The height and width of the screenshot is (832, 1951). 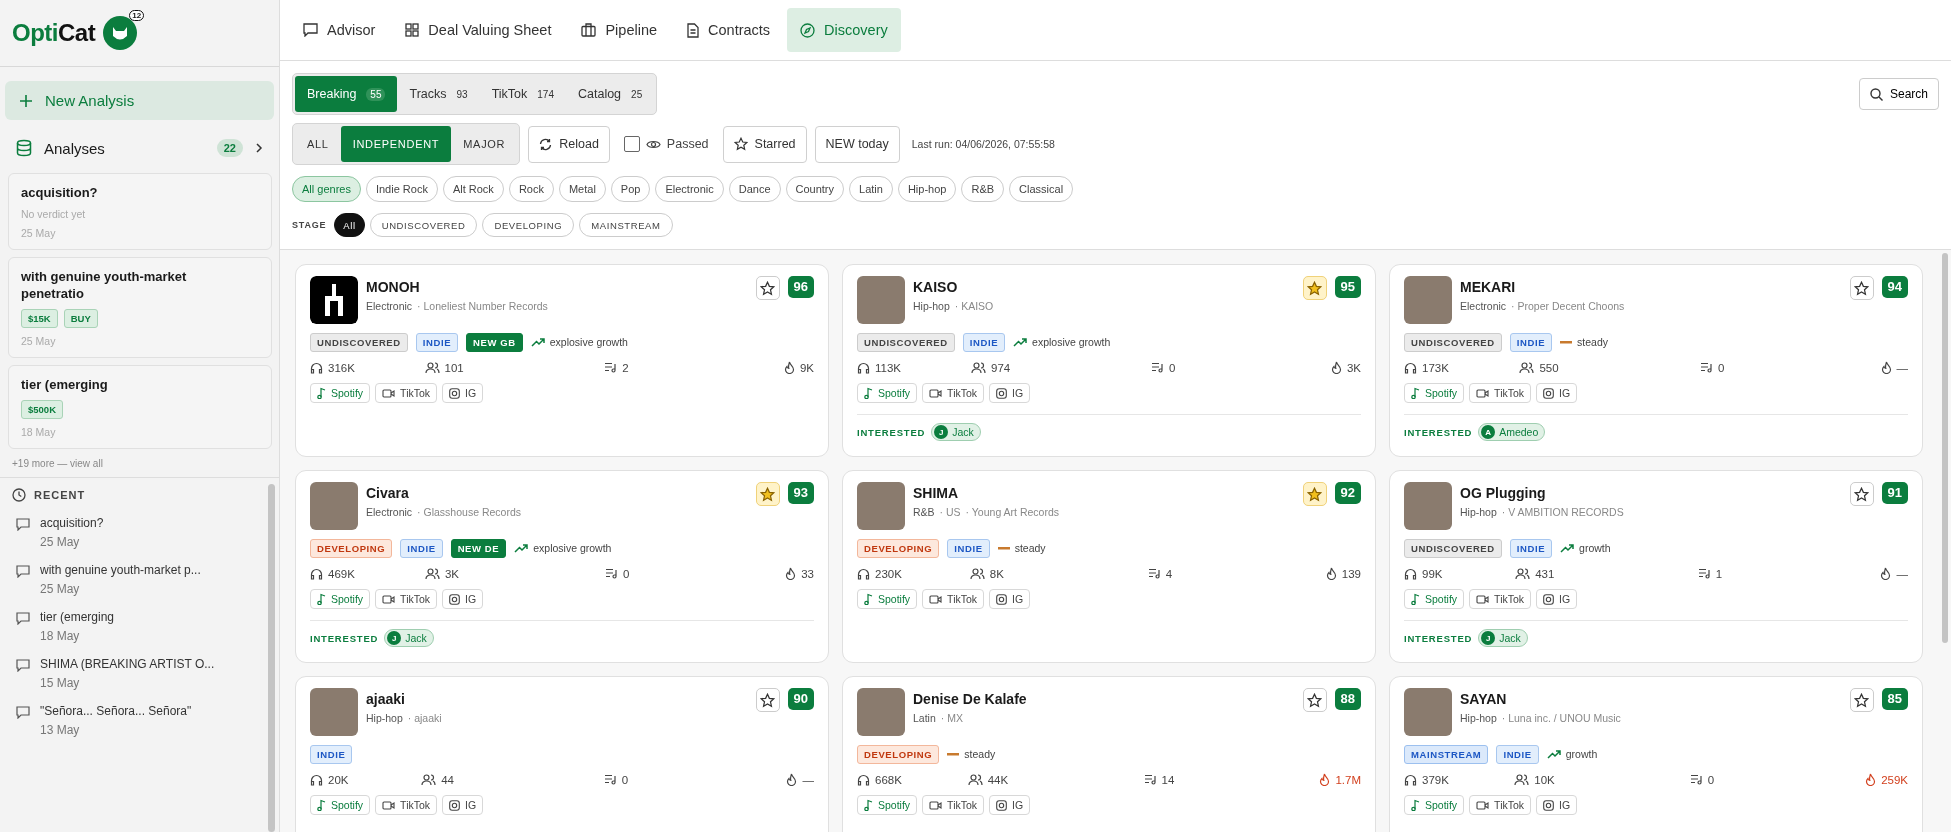 What do you see at coordinates (349, 225) in the screenshot?
I see `stage-chip: All` at bounding box center [349, 225].